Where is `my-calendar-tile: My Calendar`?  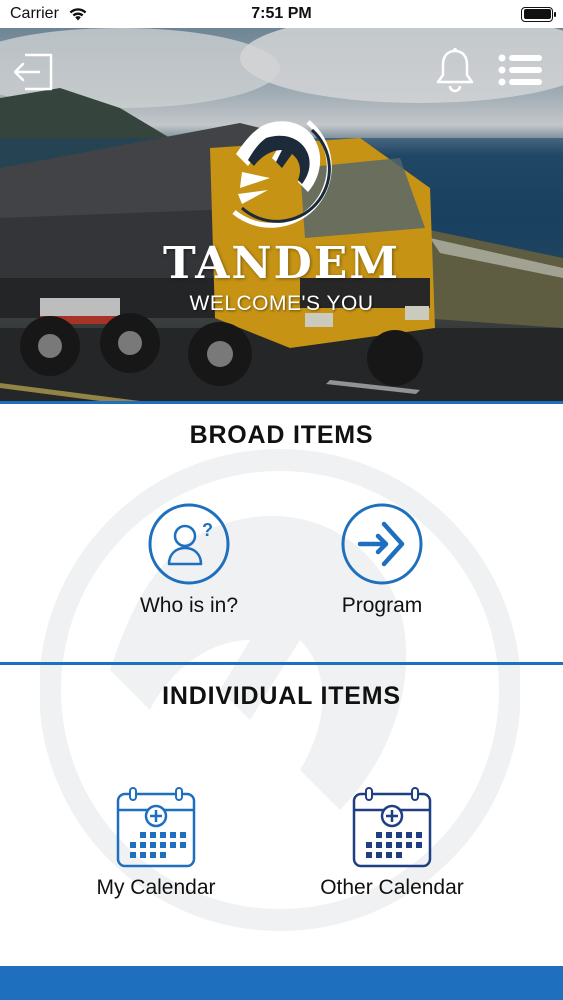
my-calendar-tile: My Calendar is located at coordinates (156, 843).